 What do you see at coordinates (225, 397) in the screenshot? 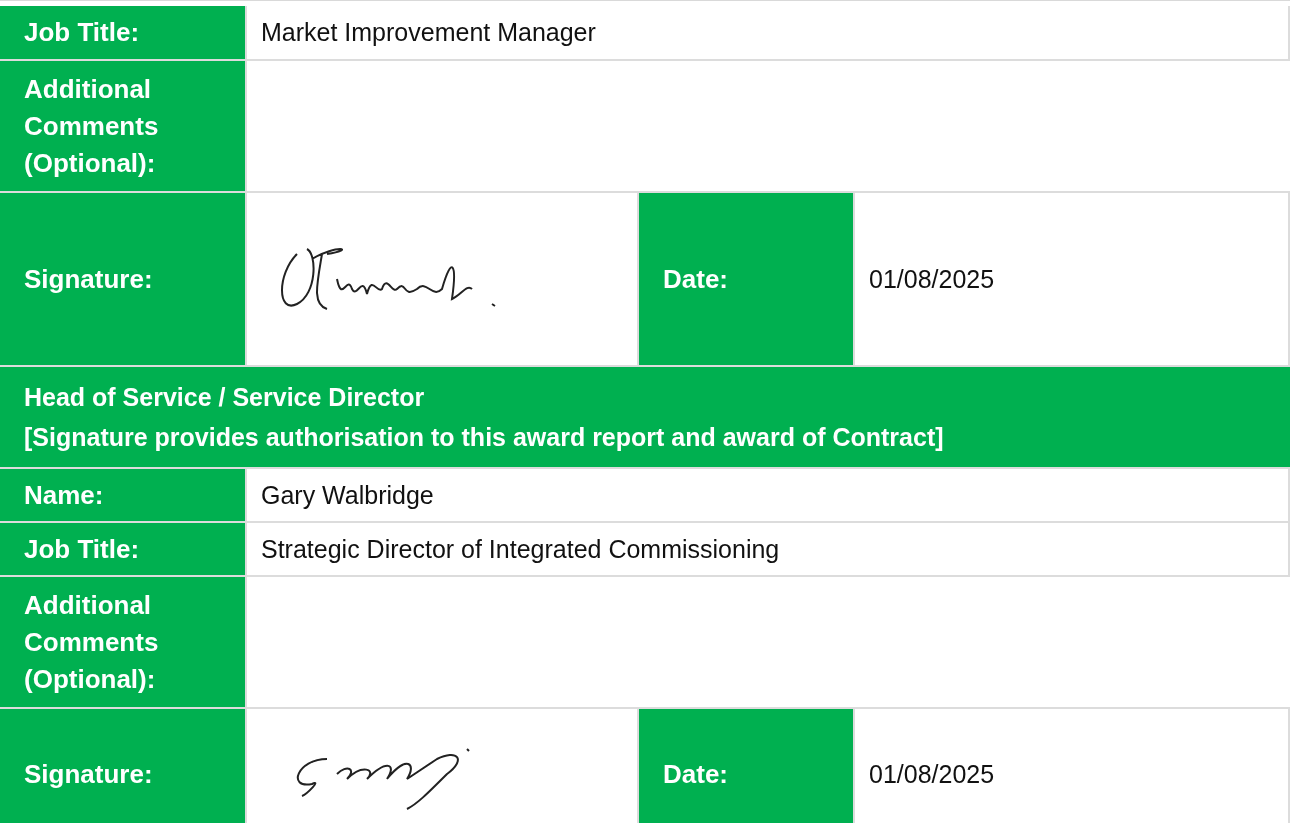
I see `heading-text: Head of Service / Service Director` at bounding box center [225, 397].